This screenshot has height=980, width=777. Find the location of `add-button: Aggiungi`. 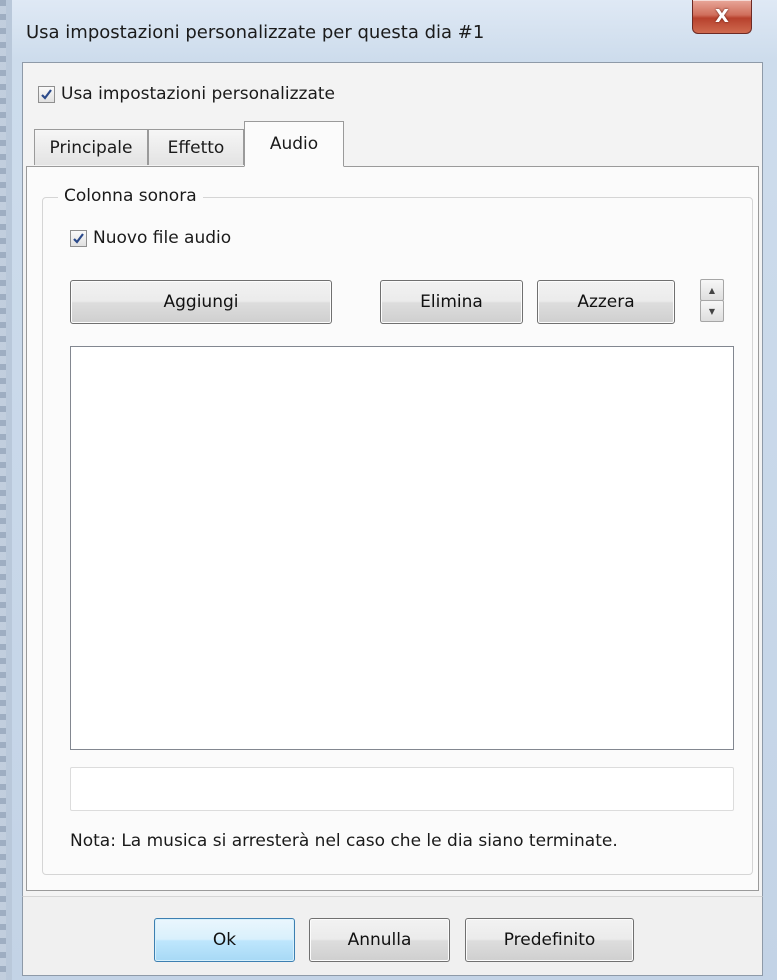

add-button: Aggiungi is located at coordinates (201, 302).